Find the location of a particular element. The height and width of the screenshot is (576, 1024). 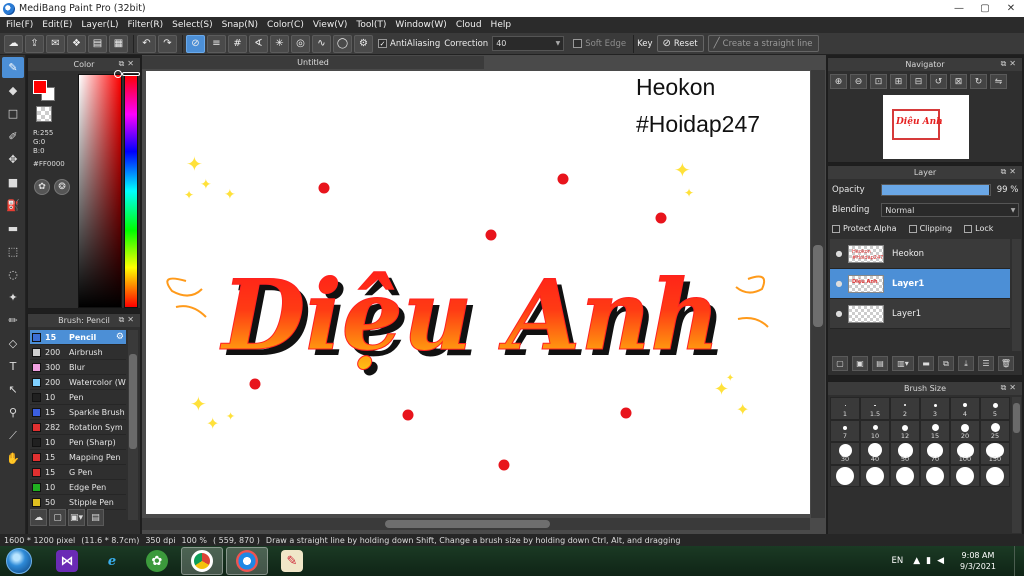

radial-snap-icon: ✳ is located at coordinates (279, 43).